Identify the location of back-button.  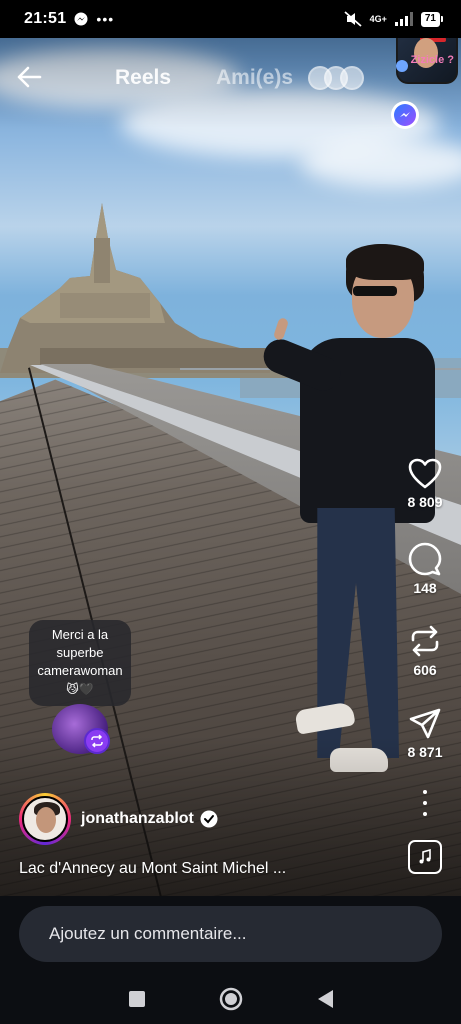
(325, 999).